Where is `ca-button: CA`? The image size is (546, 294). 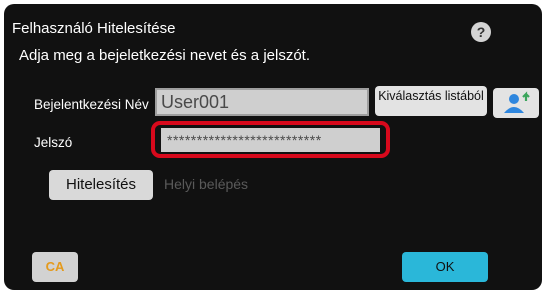
ca-button: CA is located at coordinates (55, 267).